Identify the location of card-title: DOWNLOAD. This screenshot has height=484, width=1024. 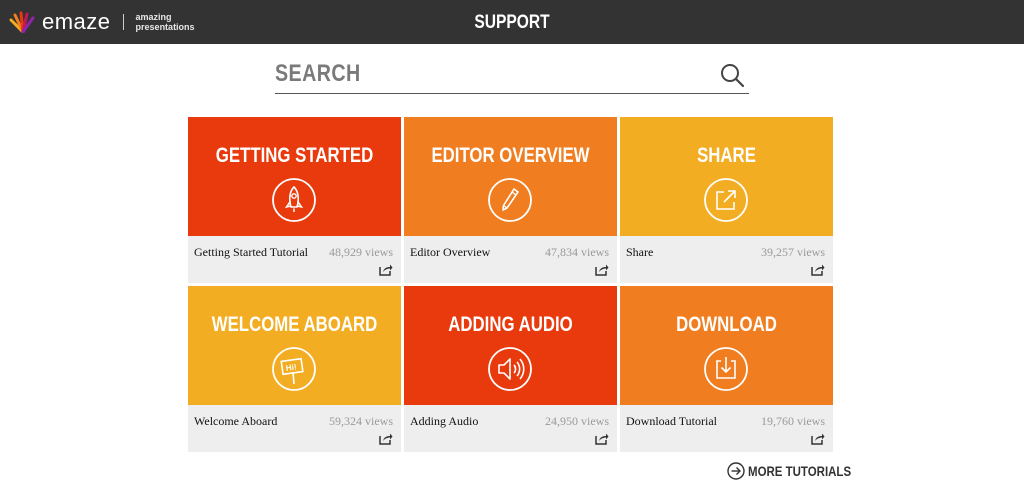
(726, 324).